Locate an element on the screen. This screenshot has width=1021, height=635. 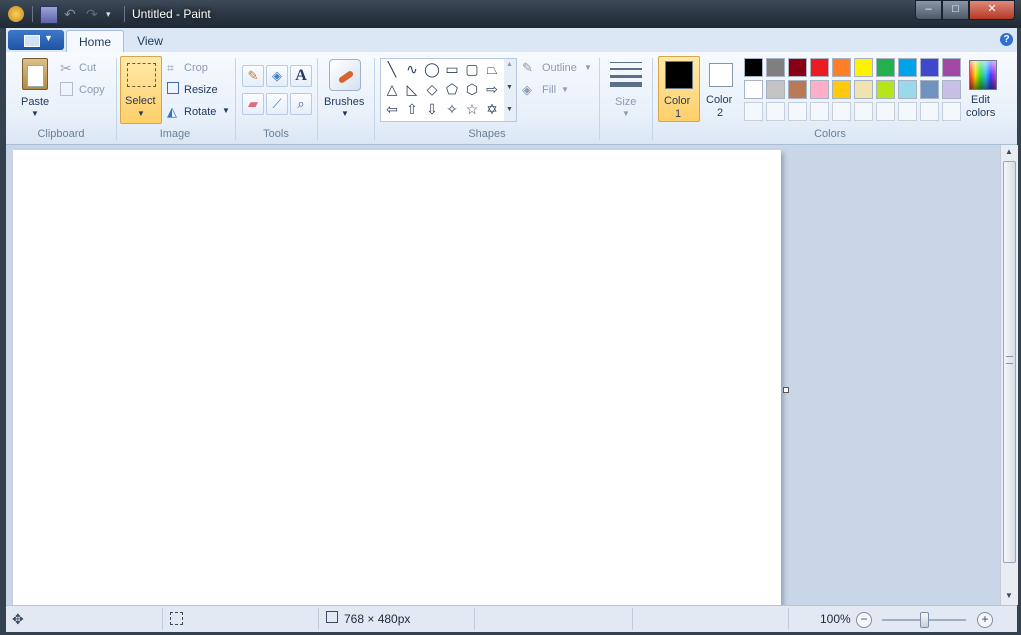
minimize-button: – is located at coordinates (928, 10).